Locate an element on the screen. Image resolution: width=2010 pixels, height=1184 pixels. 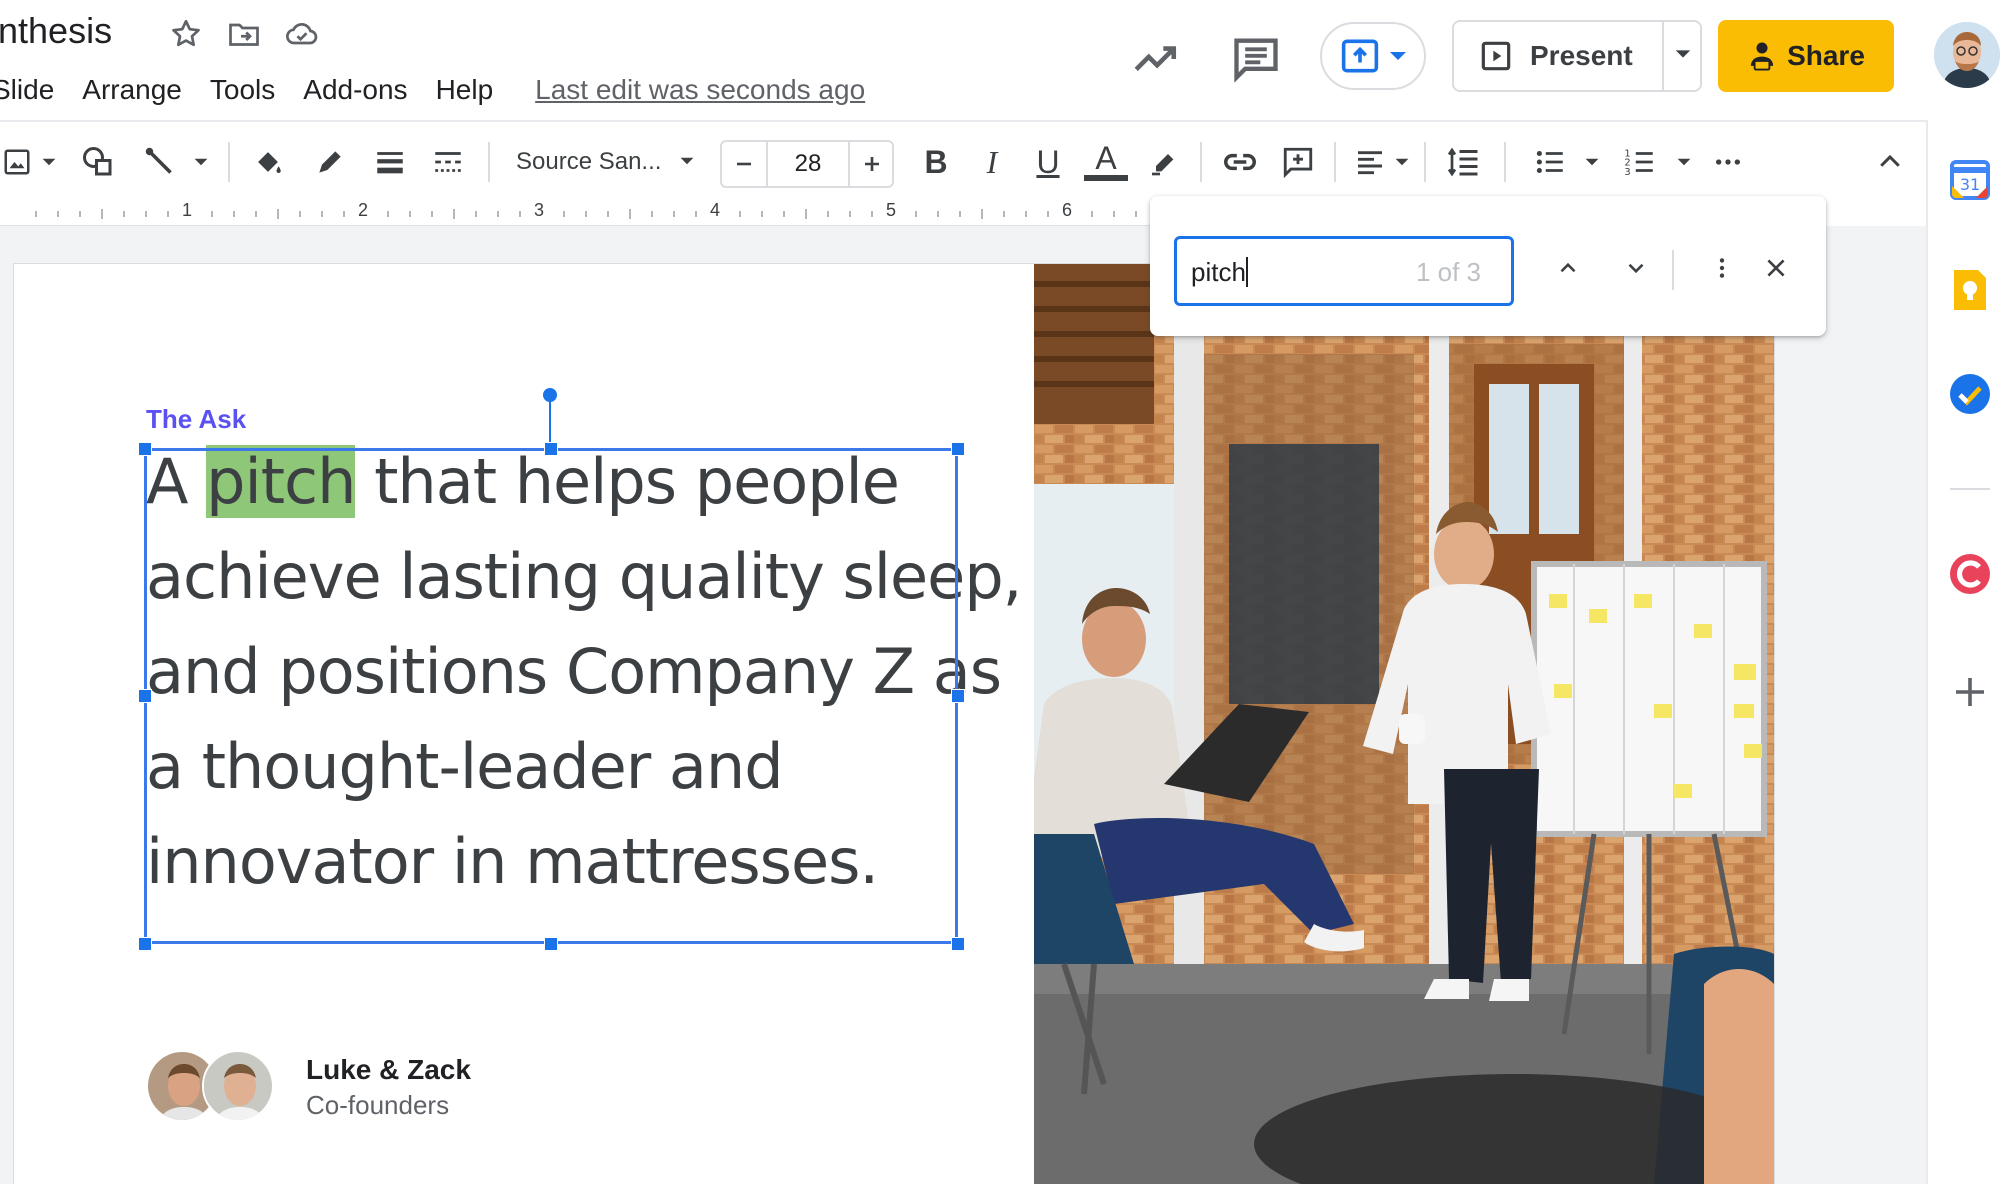
google-keep-icon is located at coordinates (1970, 290).